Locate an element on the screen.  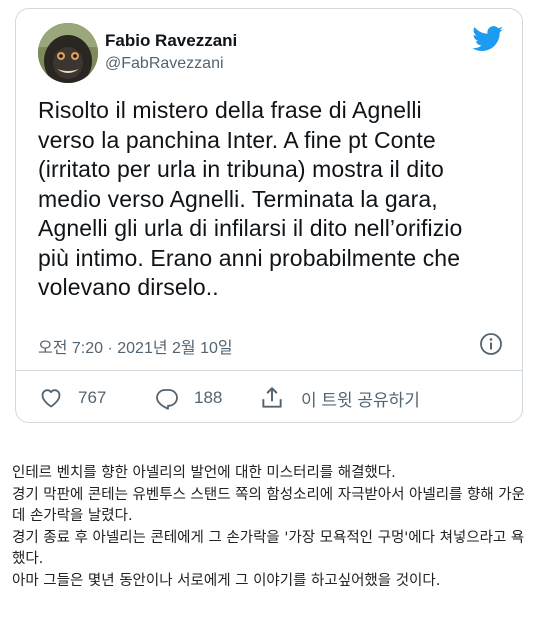
twitter-bird-icon is located at coordinates (488, 39).